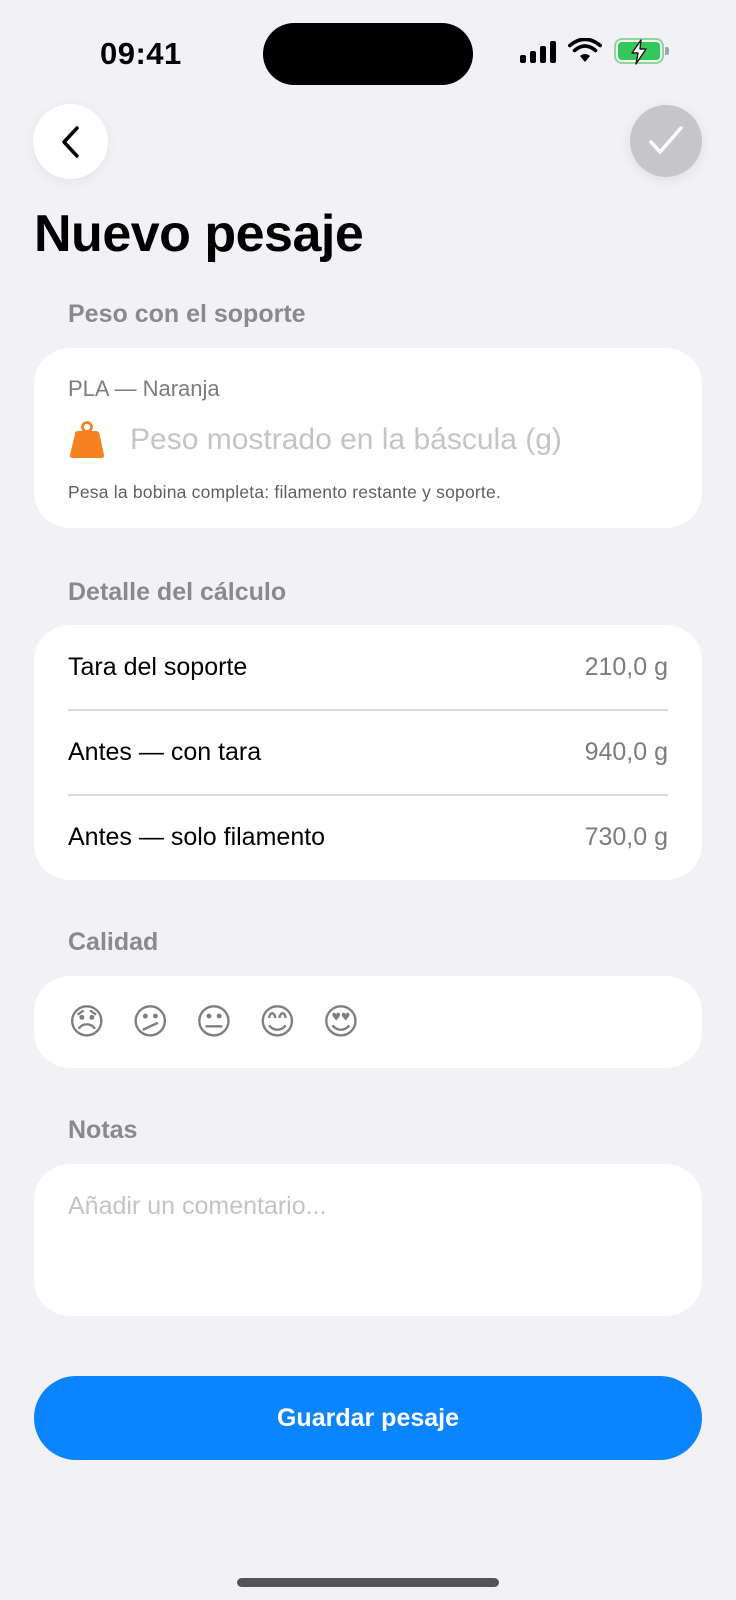 This screenshot has height=1600, width=736. Describe the element at coordinates (390, 440) in the screenshot. I see `weight-input` at that location.